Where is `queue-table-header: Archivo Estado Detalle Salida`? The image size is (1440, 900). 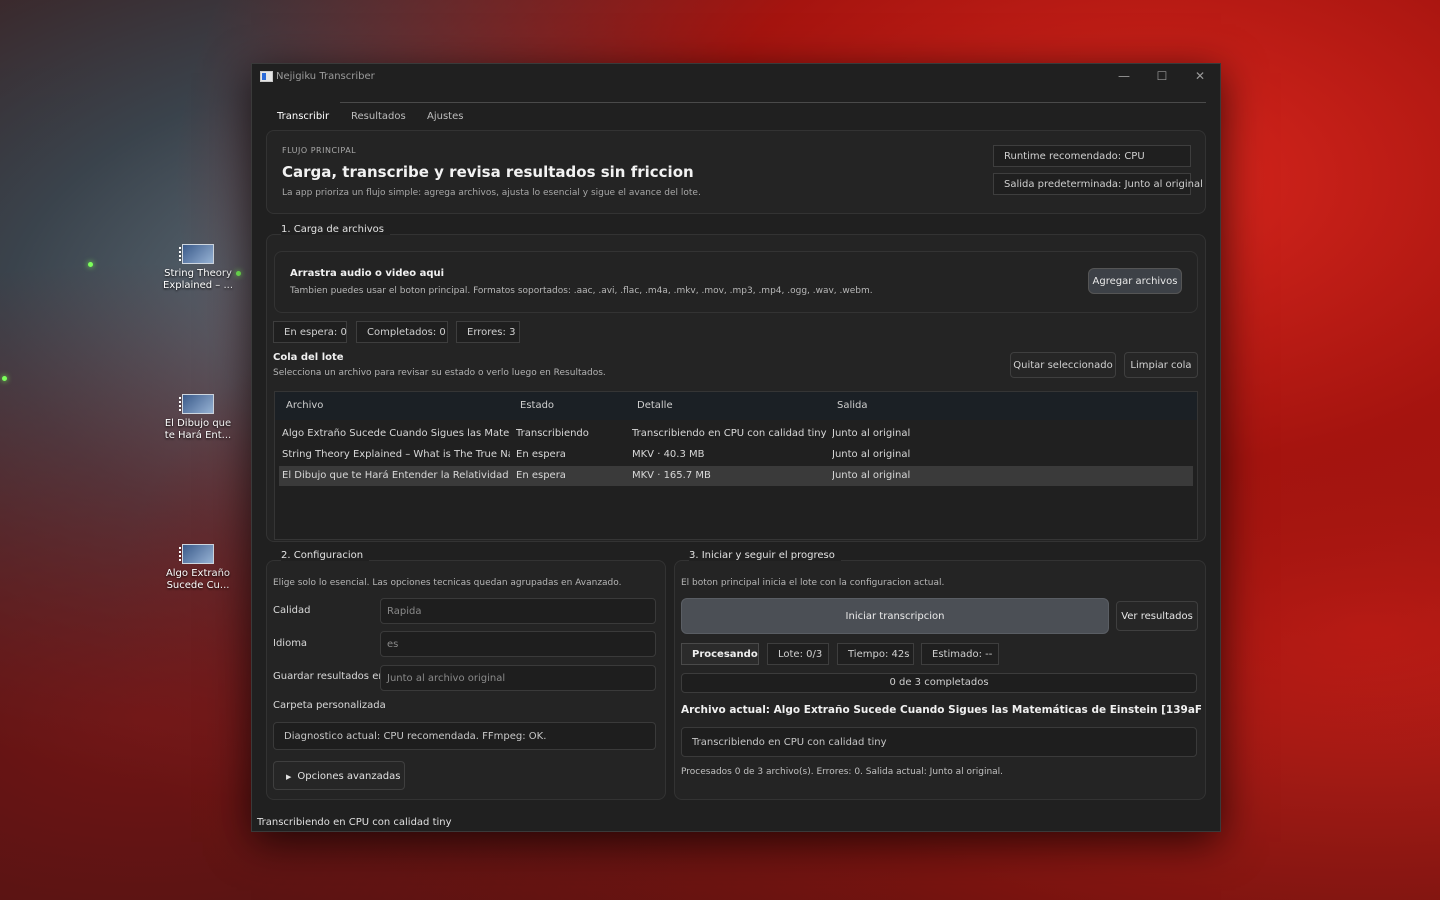
queue-table-header: Archivo Estado Detalle Salida is located at coordinates (736, 406).